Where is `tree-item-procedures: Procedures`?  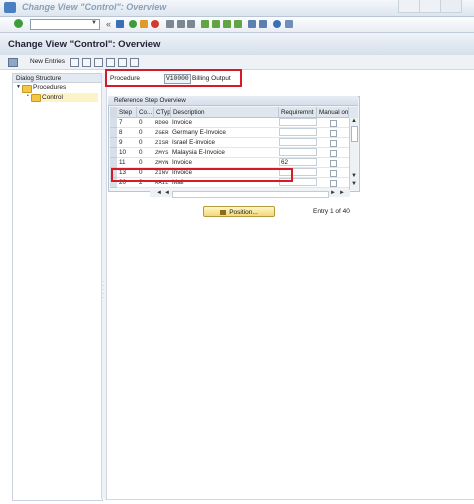
tree-item-procedures: Procedures is located at coordinates (49, 87).